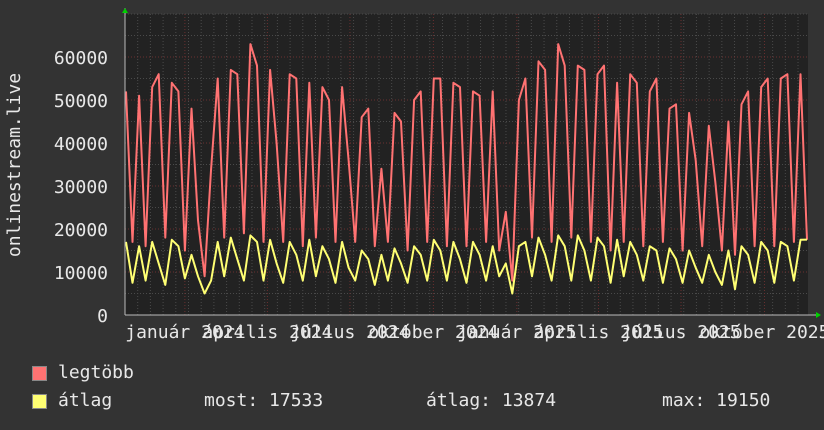 This screenshot has width=824, height=430. Describe the element at coordinates (81, 58) in the screenshot. I see `y-tick-label: 60000` at that location.